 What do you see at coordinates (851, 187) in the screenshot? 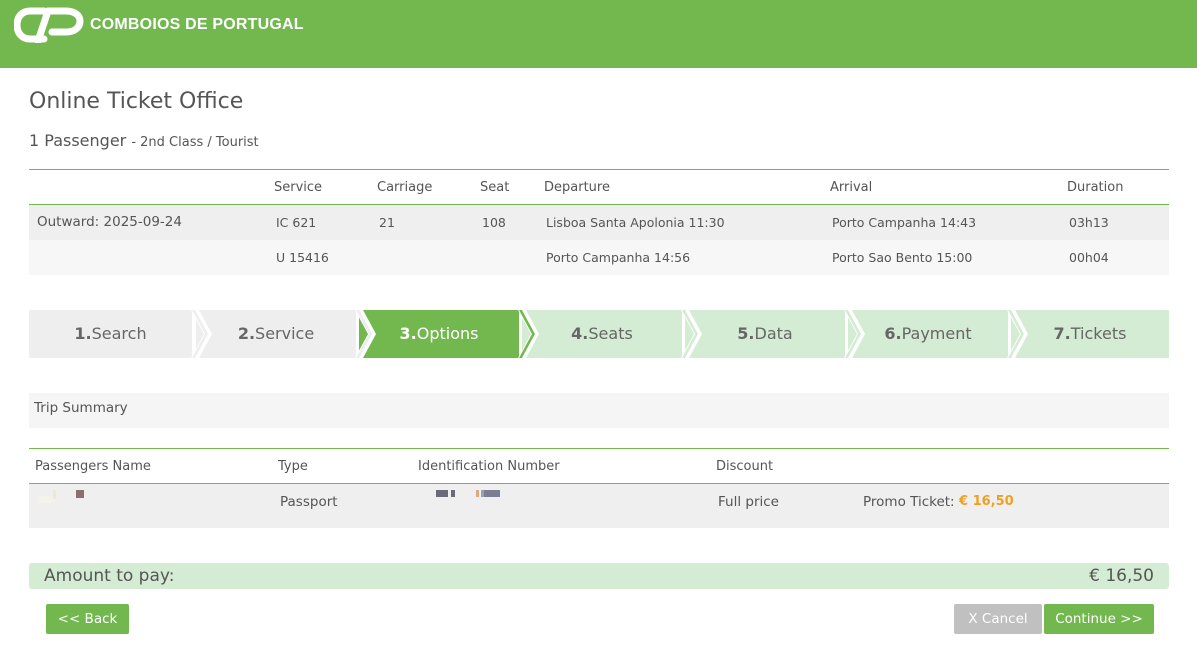
I see `col-arrival: Arrival` at bounding box center [851, 187].